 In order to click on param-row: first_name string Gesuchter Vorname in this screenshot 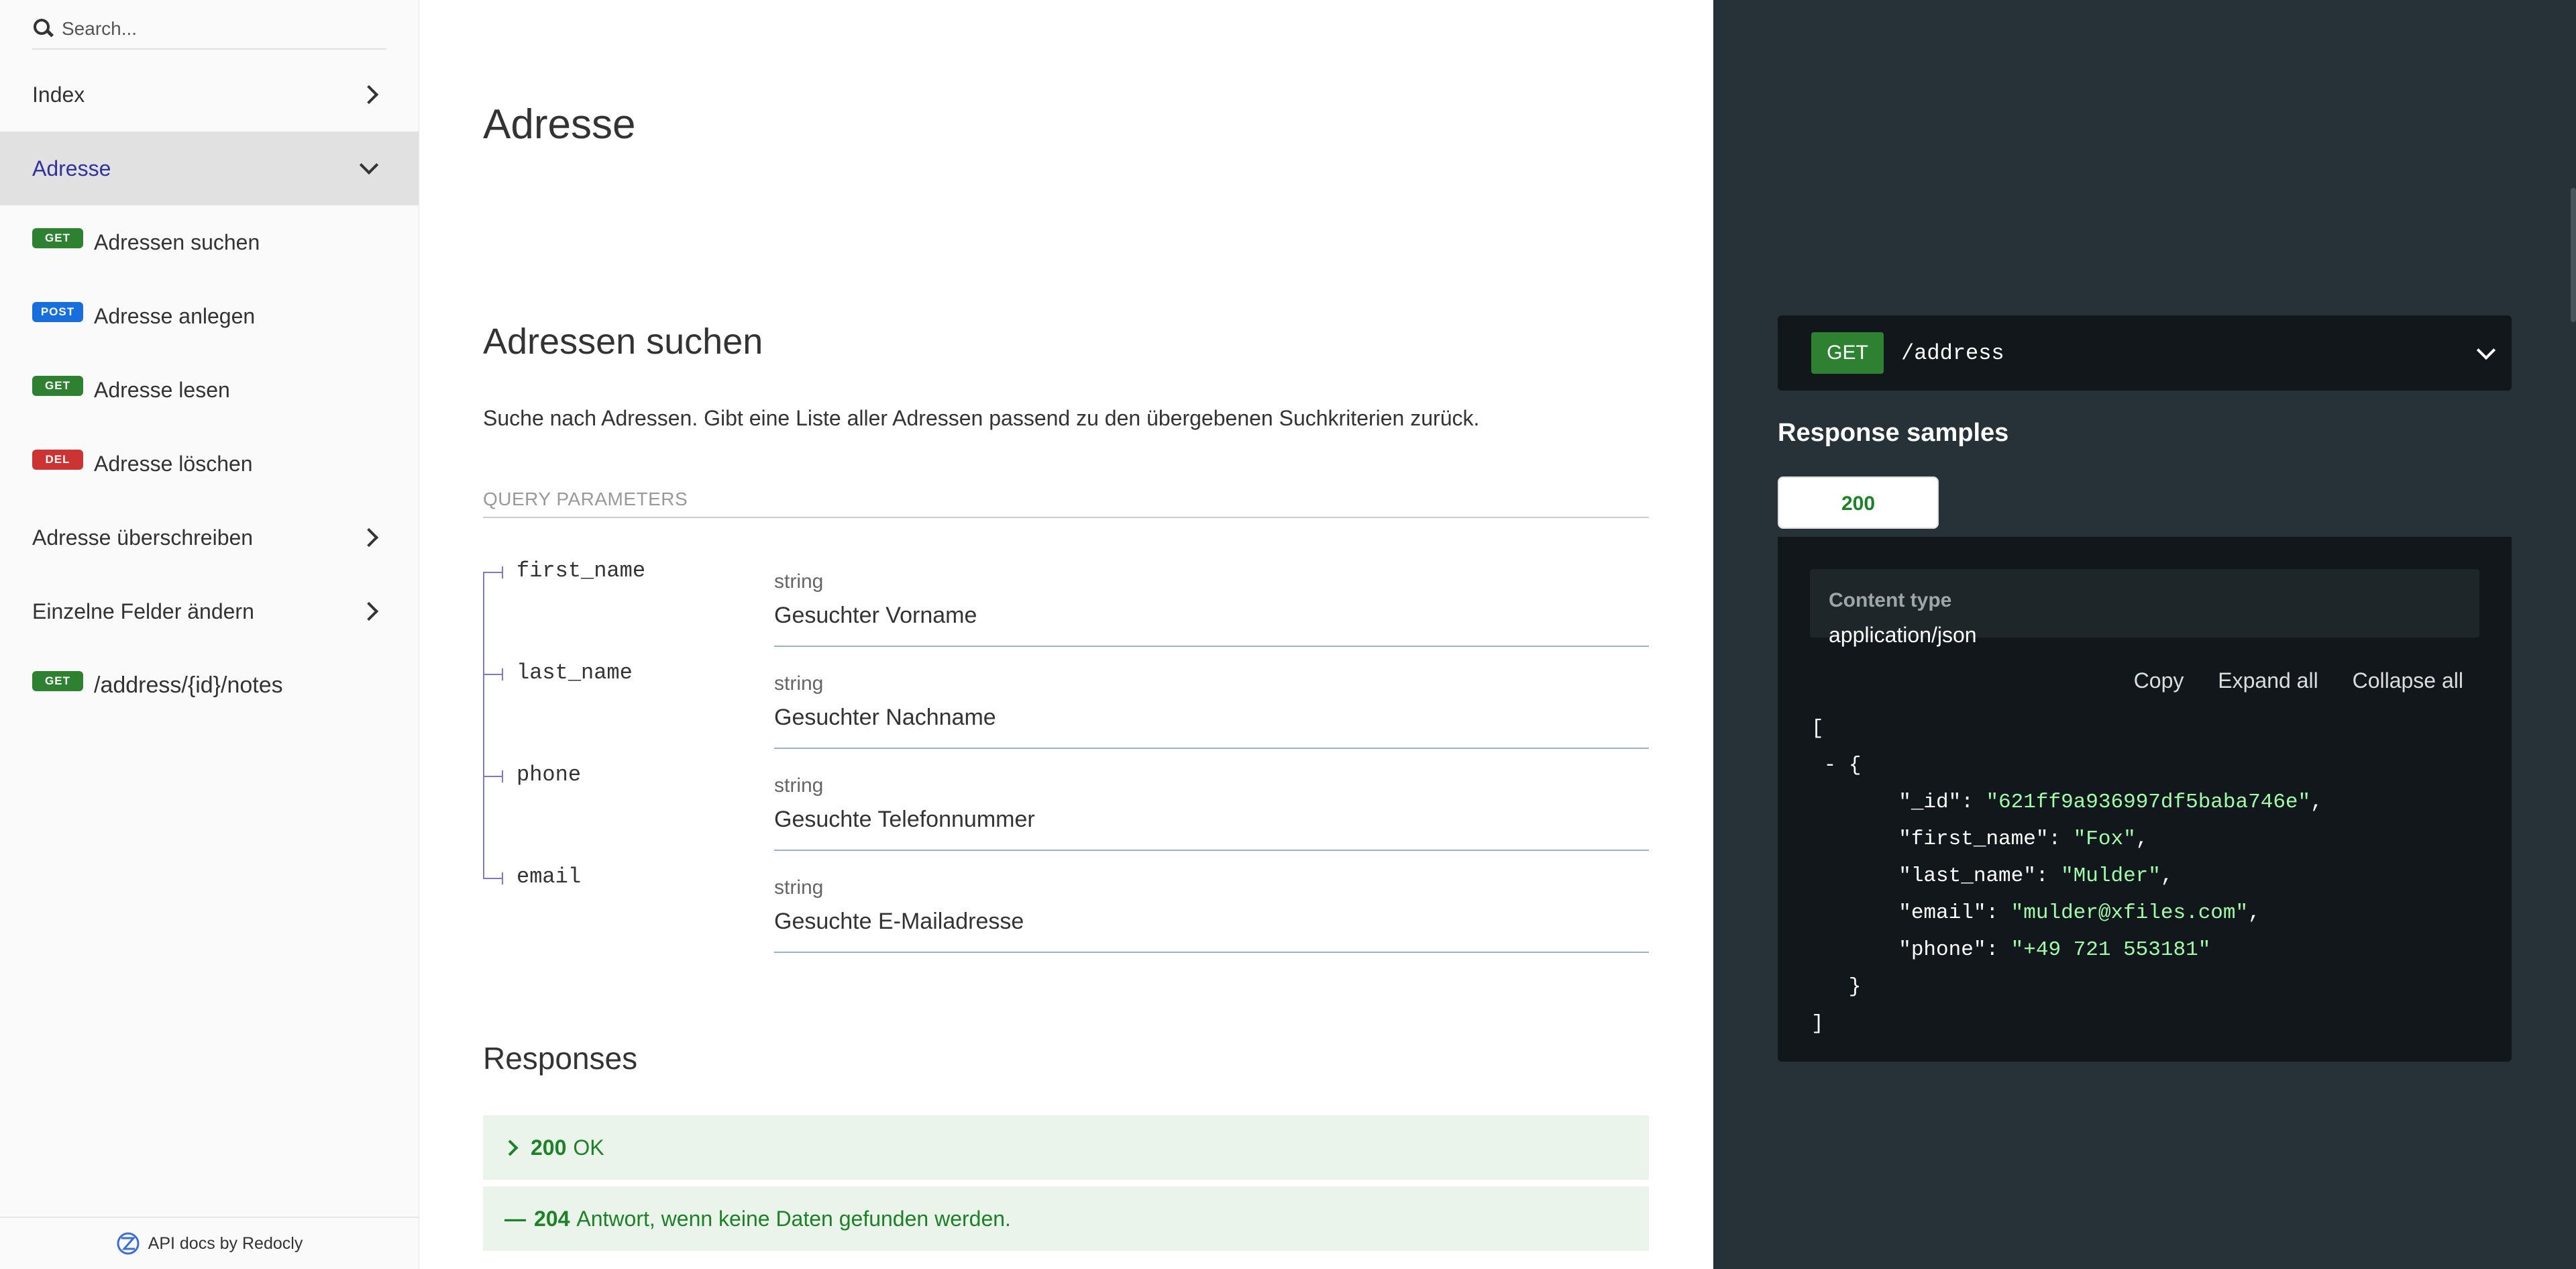, I will do `click(1066, 596)`.